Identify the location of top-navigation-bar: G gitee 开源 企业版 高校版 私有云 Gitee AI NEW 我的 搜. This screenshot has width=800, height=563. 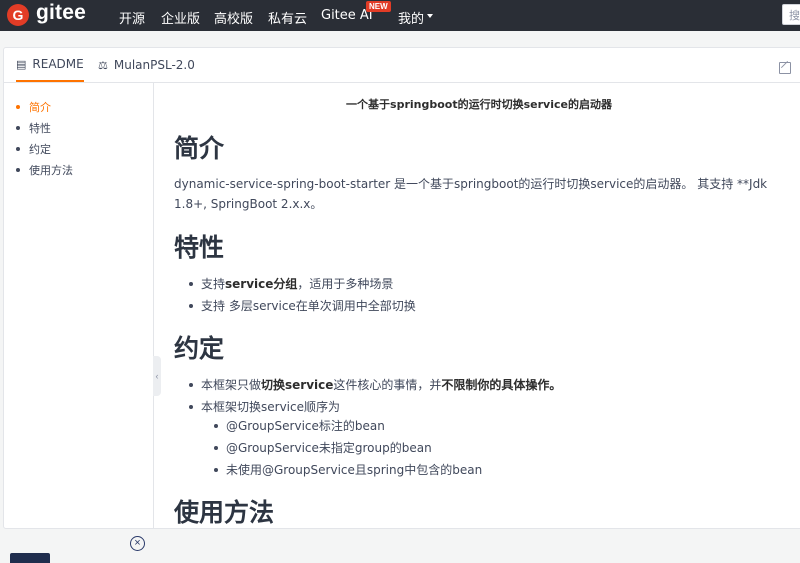
(400, 15).